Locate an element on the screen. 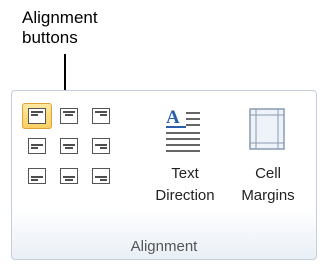 The width and height of the screenshot is (328, 264). cell-margins-label-line-1: Cell is located at coordinates (268, 173).